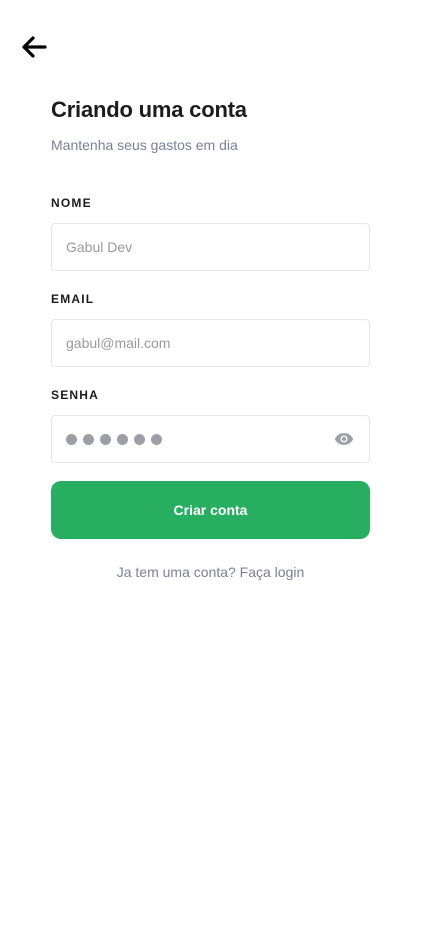 This screenshot has width=428, height=926. Describe the element at coordinates (199, 439) in the screenshot. I see `password-masked-value` at that location.